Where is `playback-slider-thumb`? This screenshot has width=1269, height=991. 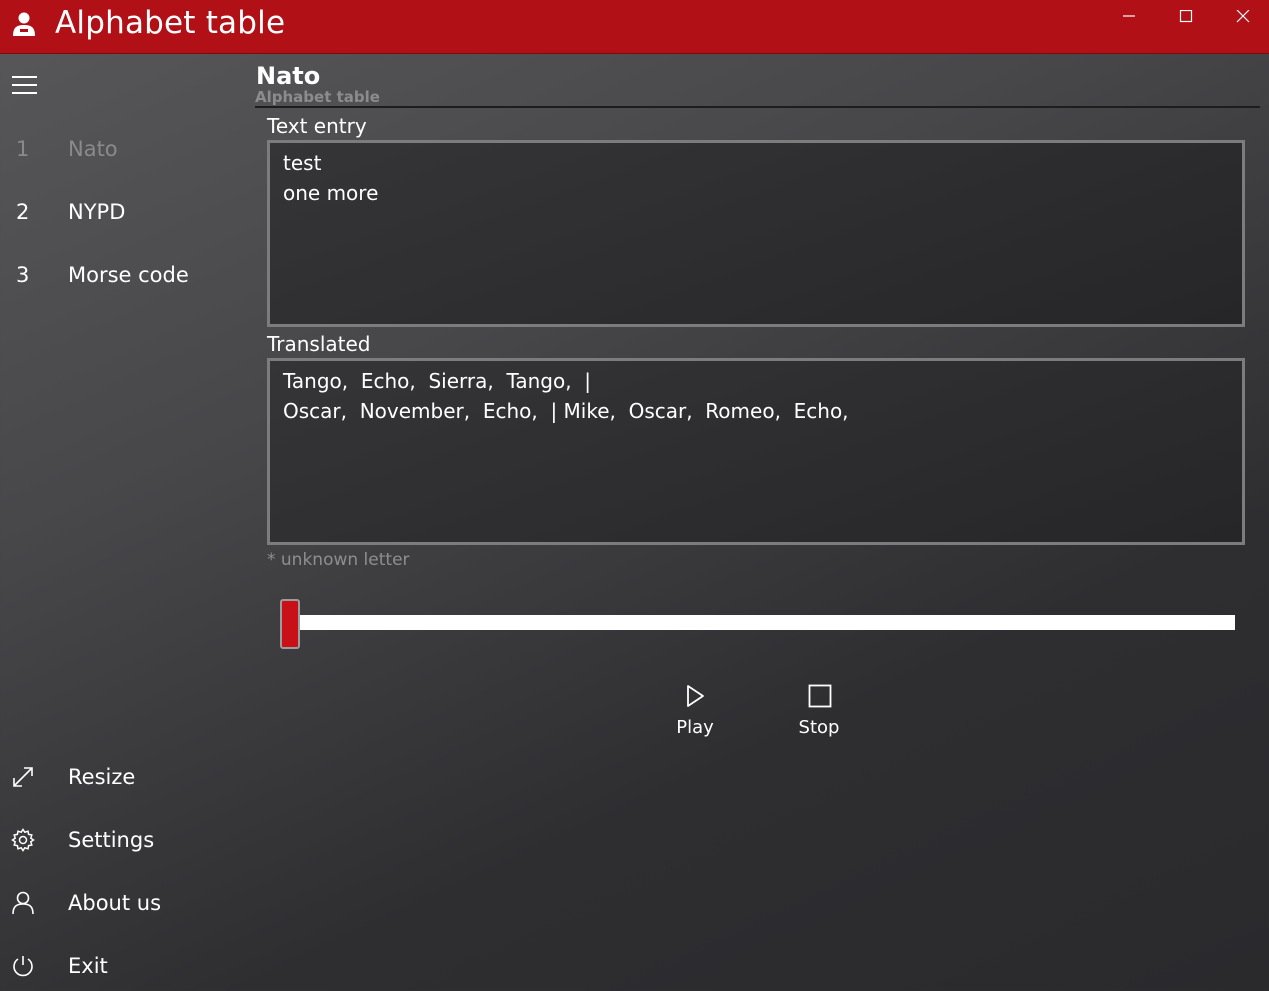 playback-slider-thumb is located at coordinates (290, 624).